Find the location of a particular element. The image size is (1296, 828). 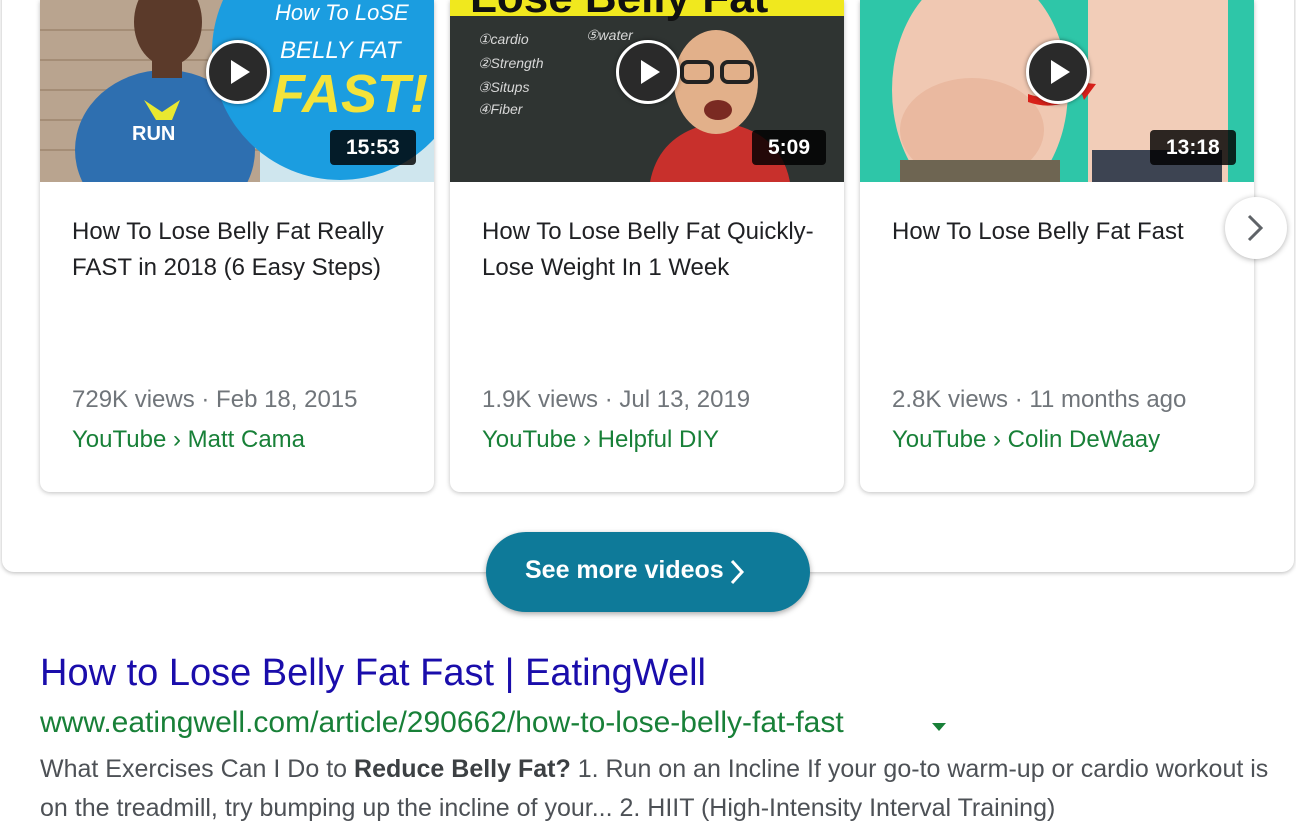

svg-text: RUN is located at coordinates (153, 134).